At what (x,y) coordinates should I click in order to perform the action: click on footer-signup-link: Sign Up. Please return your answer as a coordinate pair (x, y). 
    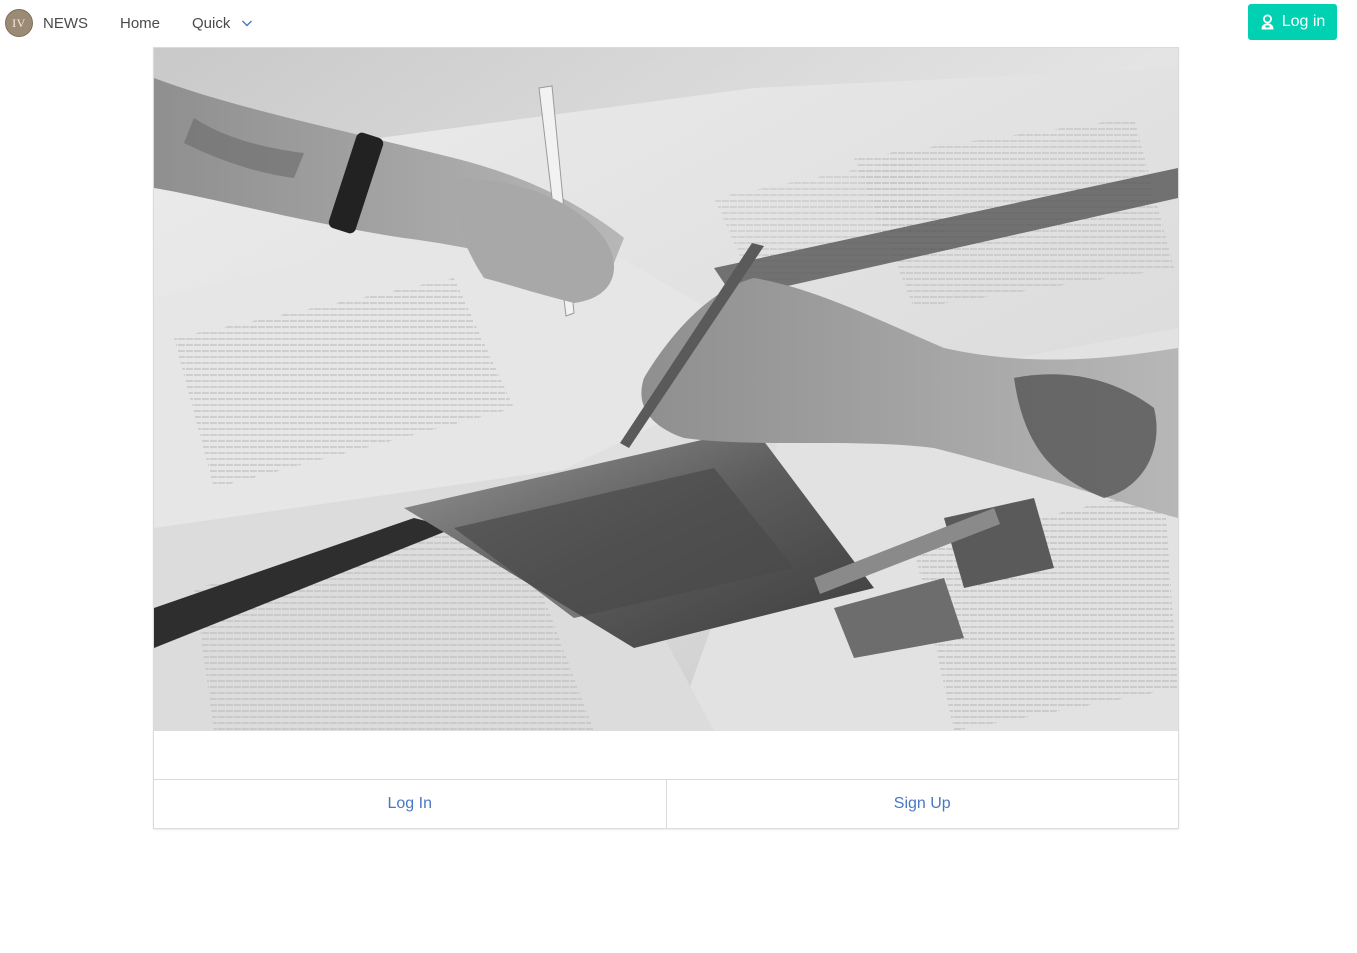
    Looking at the image, I should click on (922, 804).